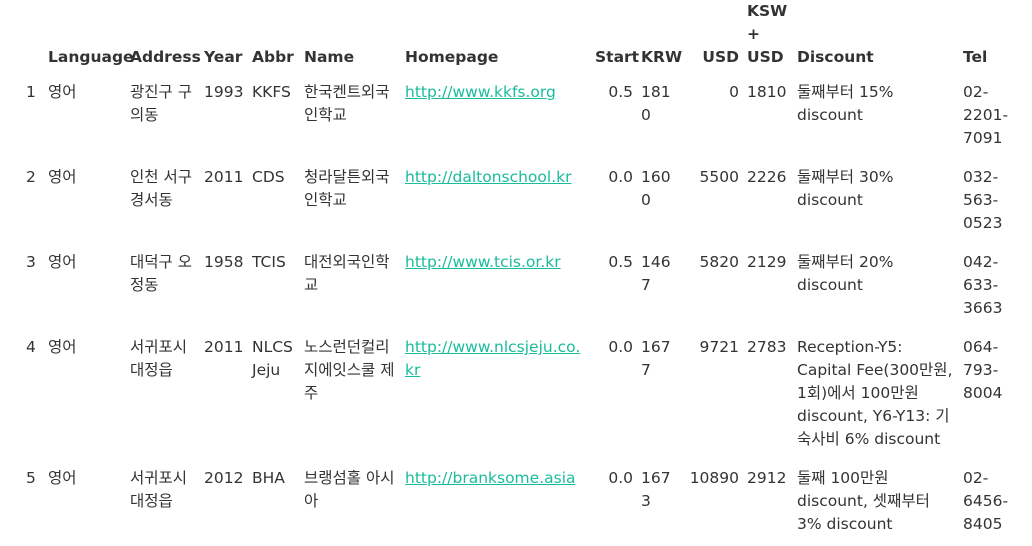  Describe the element at coordinates (329, 57) in the screenshot. I see `header-name: Name` at that location.